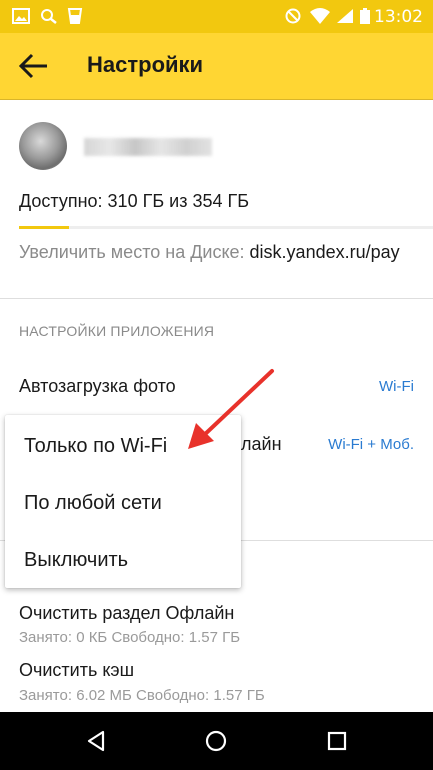 Image resolution: width=433 pixels, height=770 pixels. What do you see at coordinates (75, 16) in the screenshot?
I see `cup-icon` at bounding box center [75, 16].